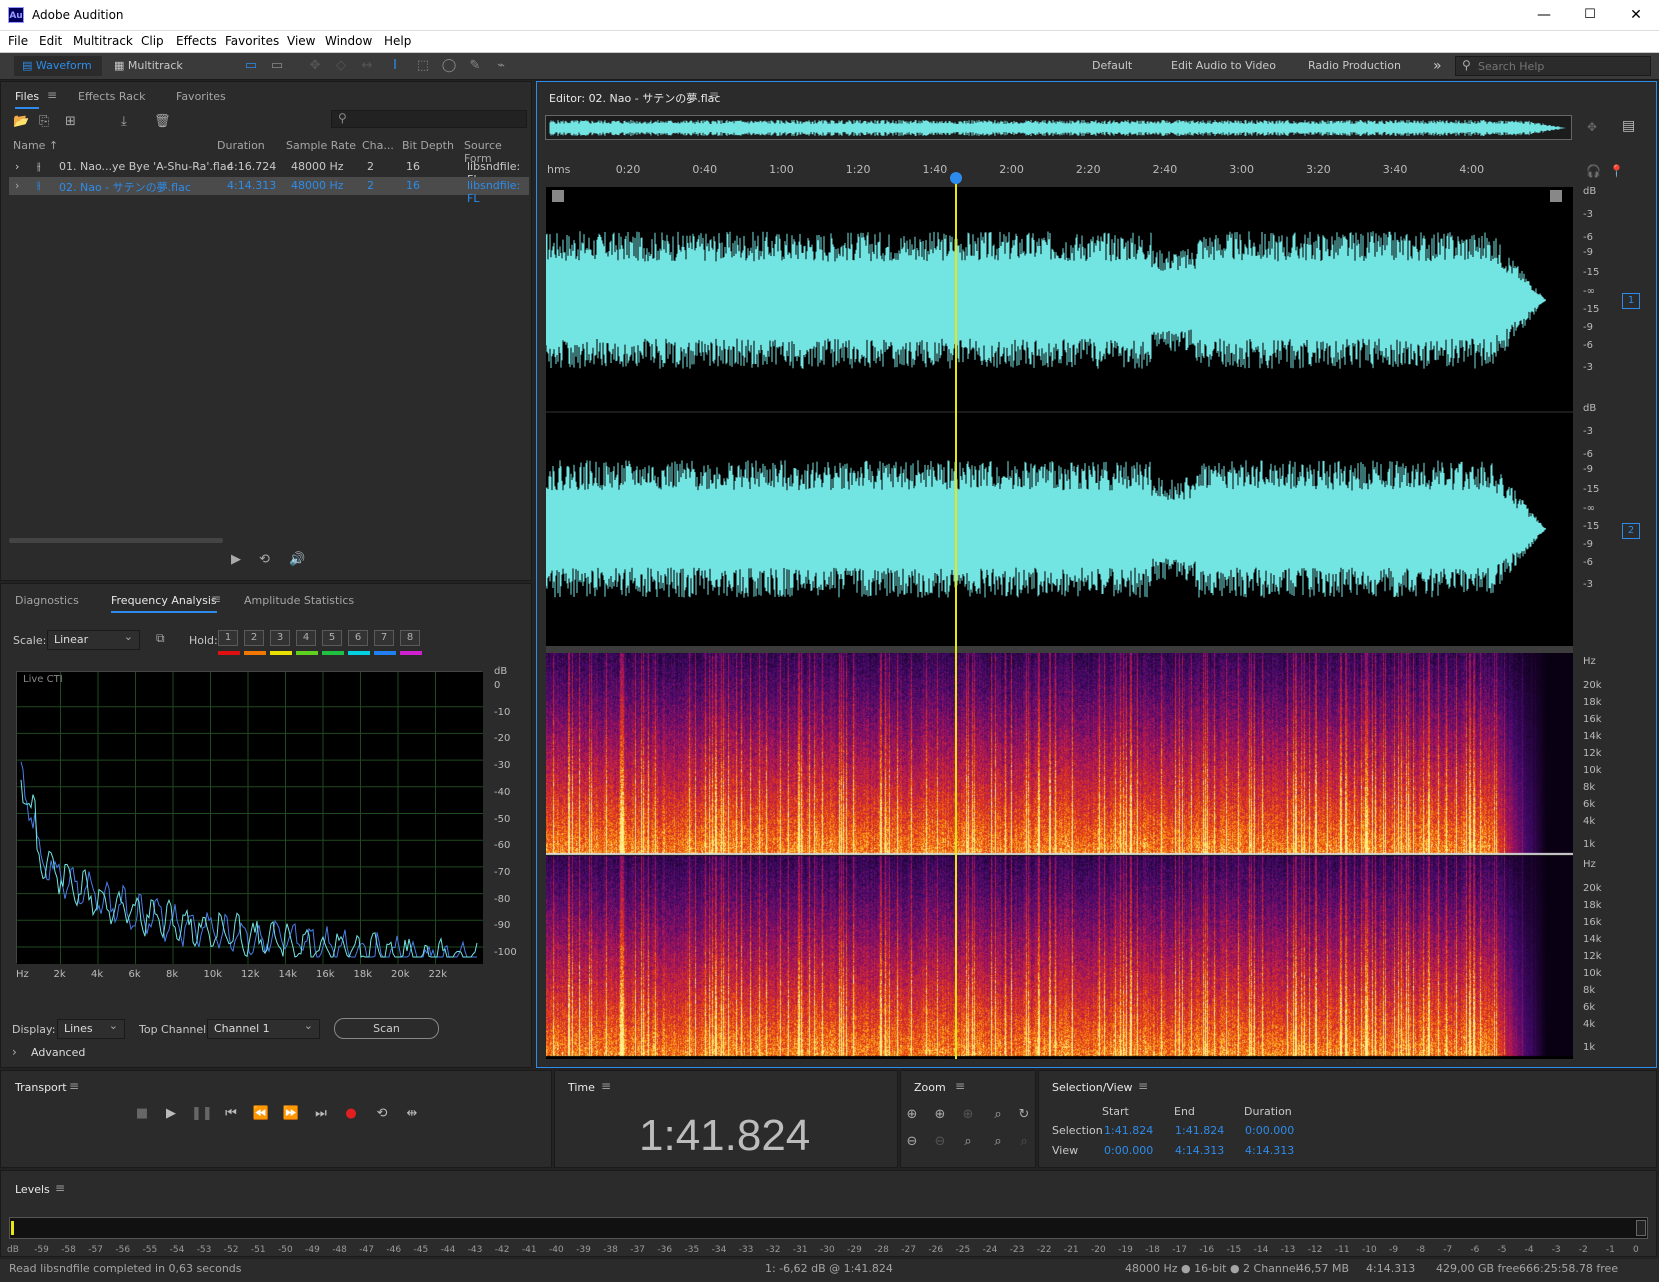 Image resolution: width=1659 pixels, height=1282 pixels. What do you see at coordinates (348, 41) in the screenshot?
I see `menu-window: Window` at bounding box center [348, 41].